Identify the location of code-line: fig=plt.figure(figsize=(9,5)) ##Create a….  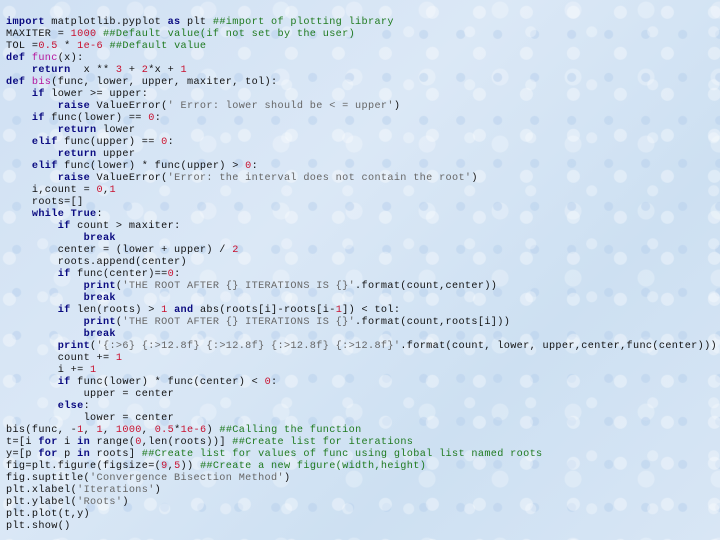
(361, 467).